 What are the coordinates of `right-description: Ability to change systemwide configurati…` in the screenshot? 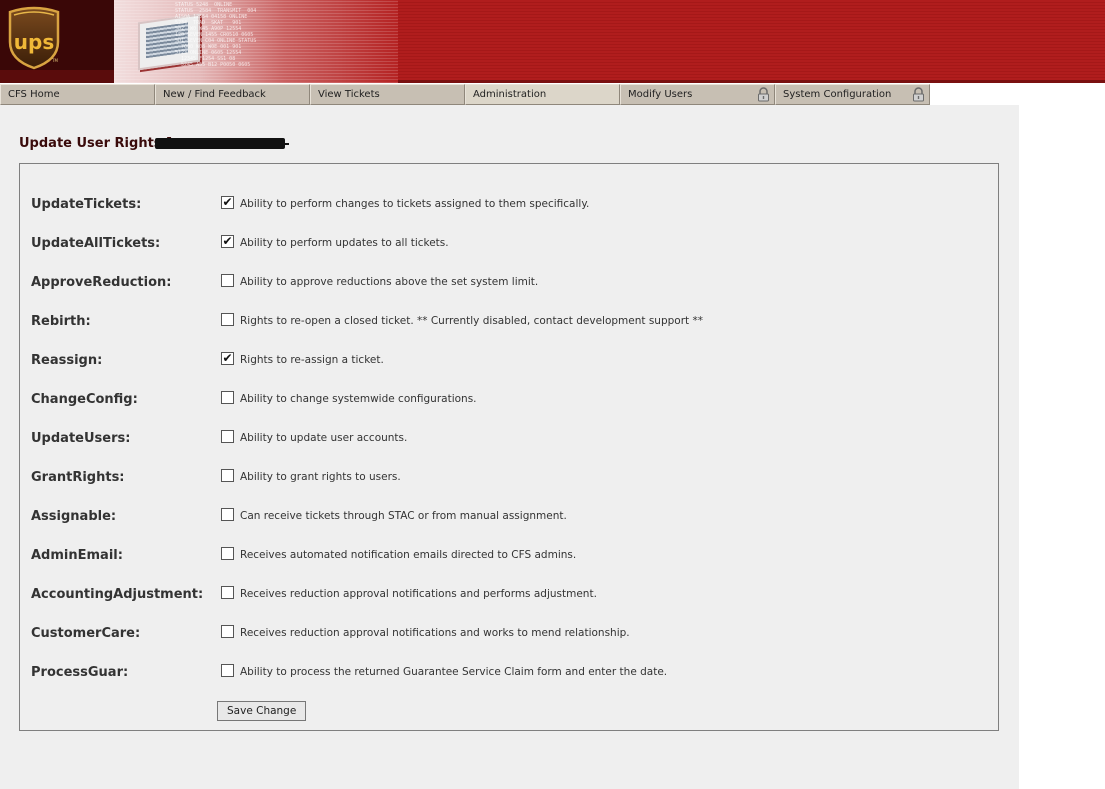 It's located at (358, 399).